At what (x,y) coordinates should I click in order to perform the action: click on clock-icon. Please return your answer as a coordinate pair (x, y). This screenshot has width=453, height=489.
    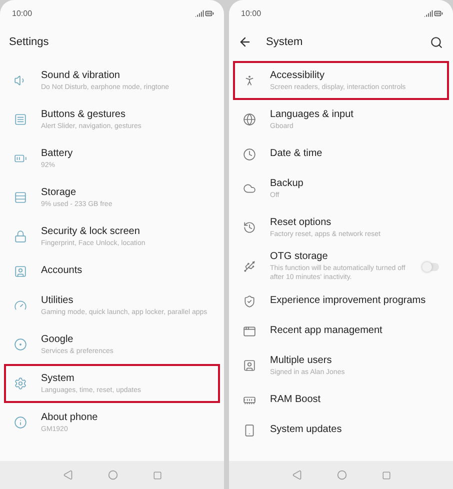
    Looking at the image, I should click on (249, 154).